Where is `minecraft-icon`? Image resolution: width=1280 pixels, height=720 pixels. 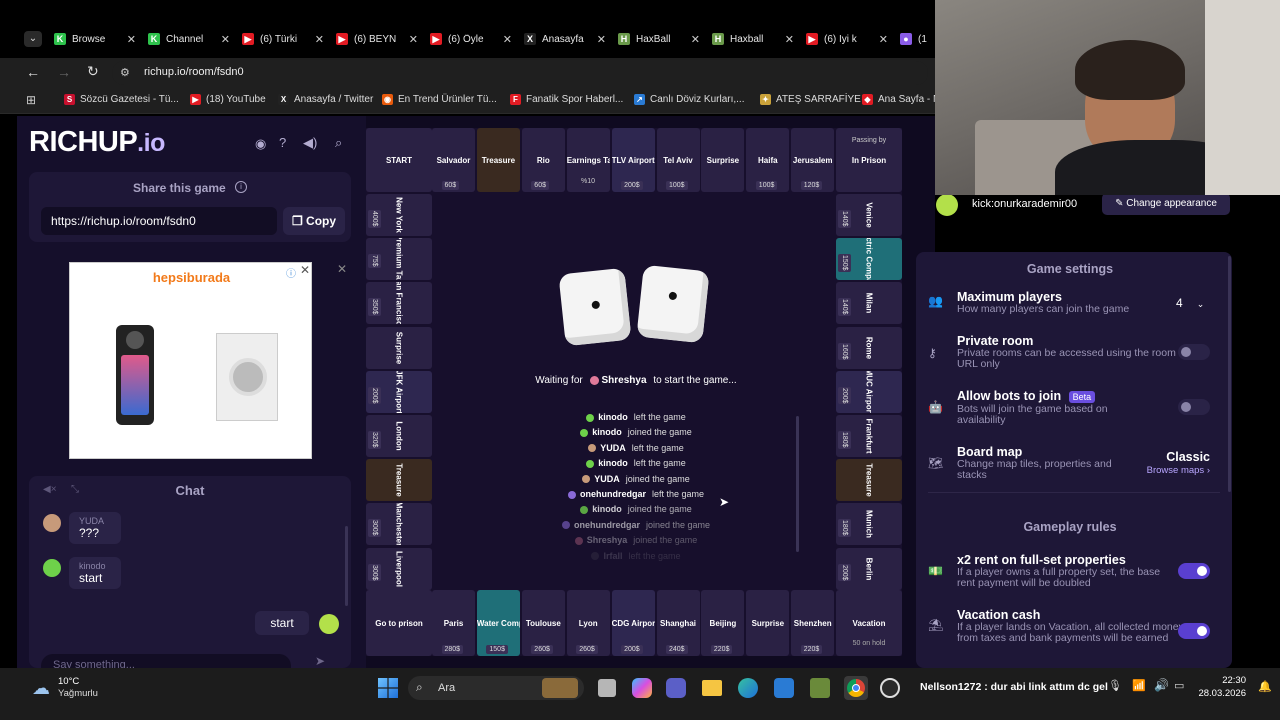 minecraft-icon is located at coordinates (820, 688).